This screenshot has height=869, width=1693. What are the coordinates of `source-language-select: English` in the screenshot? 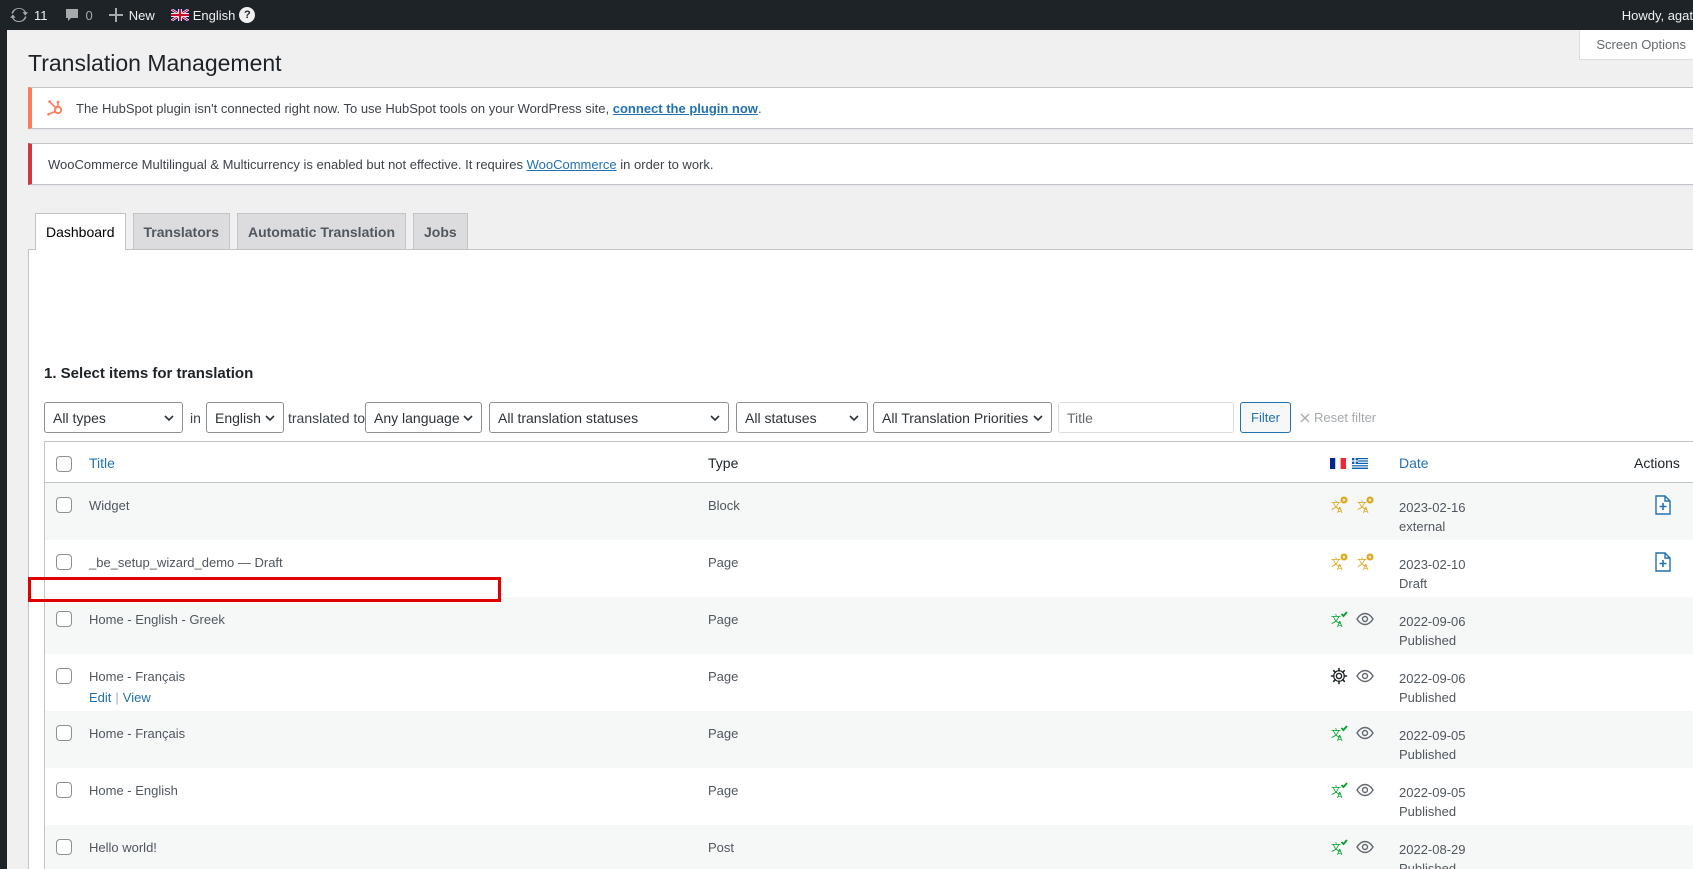 It's located at (245, 417).